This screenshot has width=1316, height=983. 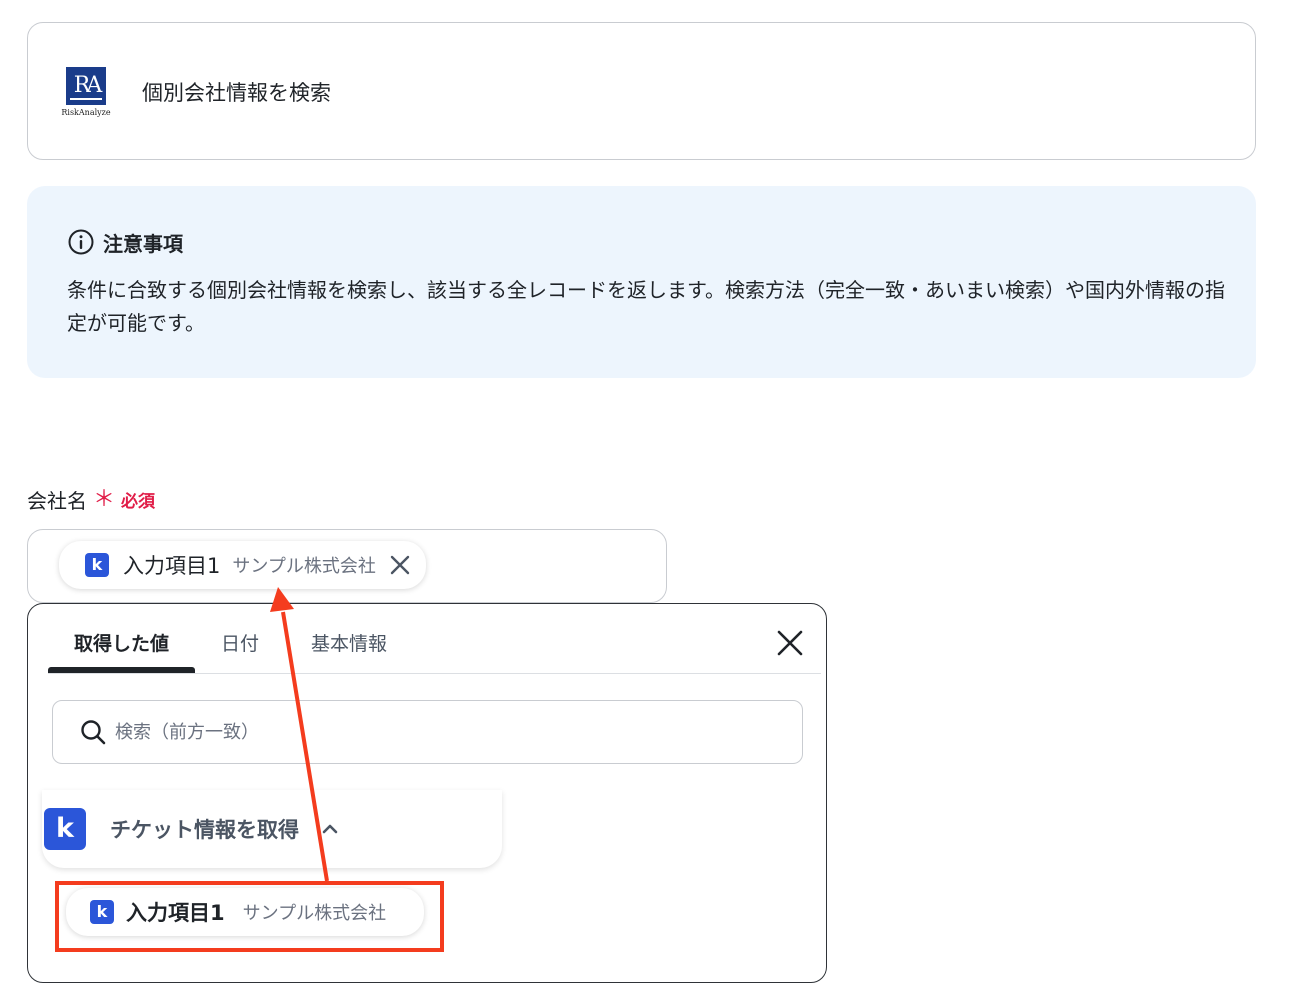 I want to click on riskanalyze-logo: RA RiskAnalyze, so click(x=86, y=93).